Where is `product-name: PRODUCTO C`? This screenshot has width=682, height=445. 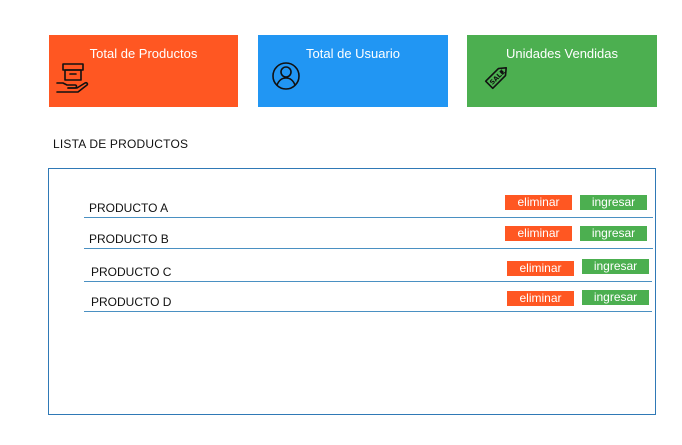 product-name: PRODUCTO C is located at coordinates (131, 272).